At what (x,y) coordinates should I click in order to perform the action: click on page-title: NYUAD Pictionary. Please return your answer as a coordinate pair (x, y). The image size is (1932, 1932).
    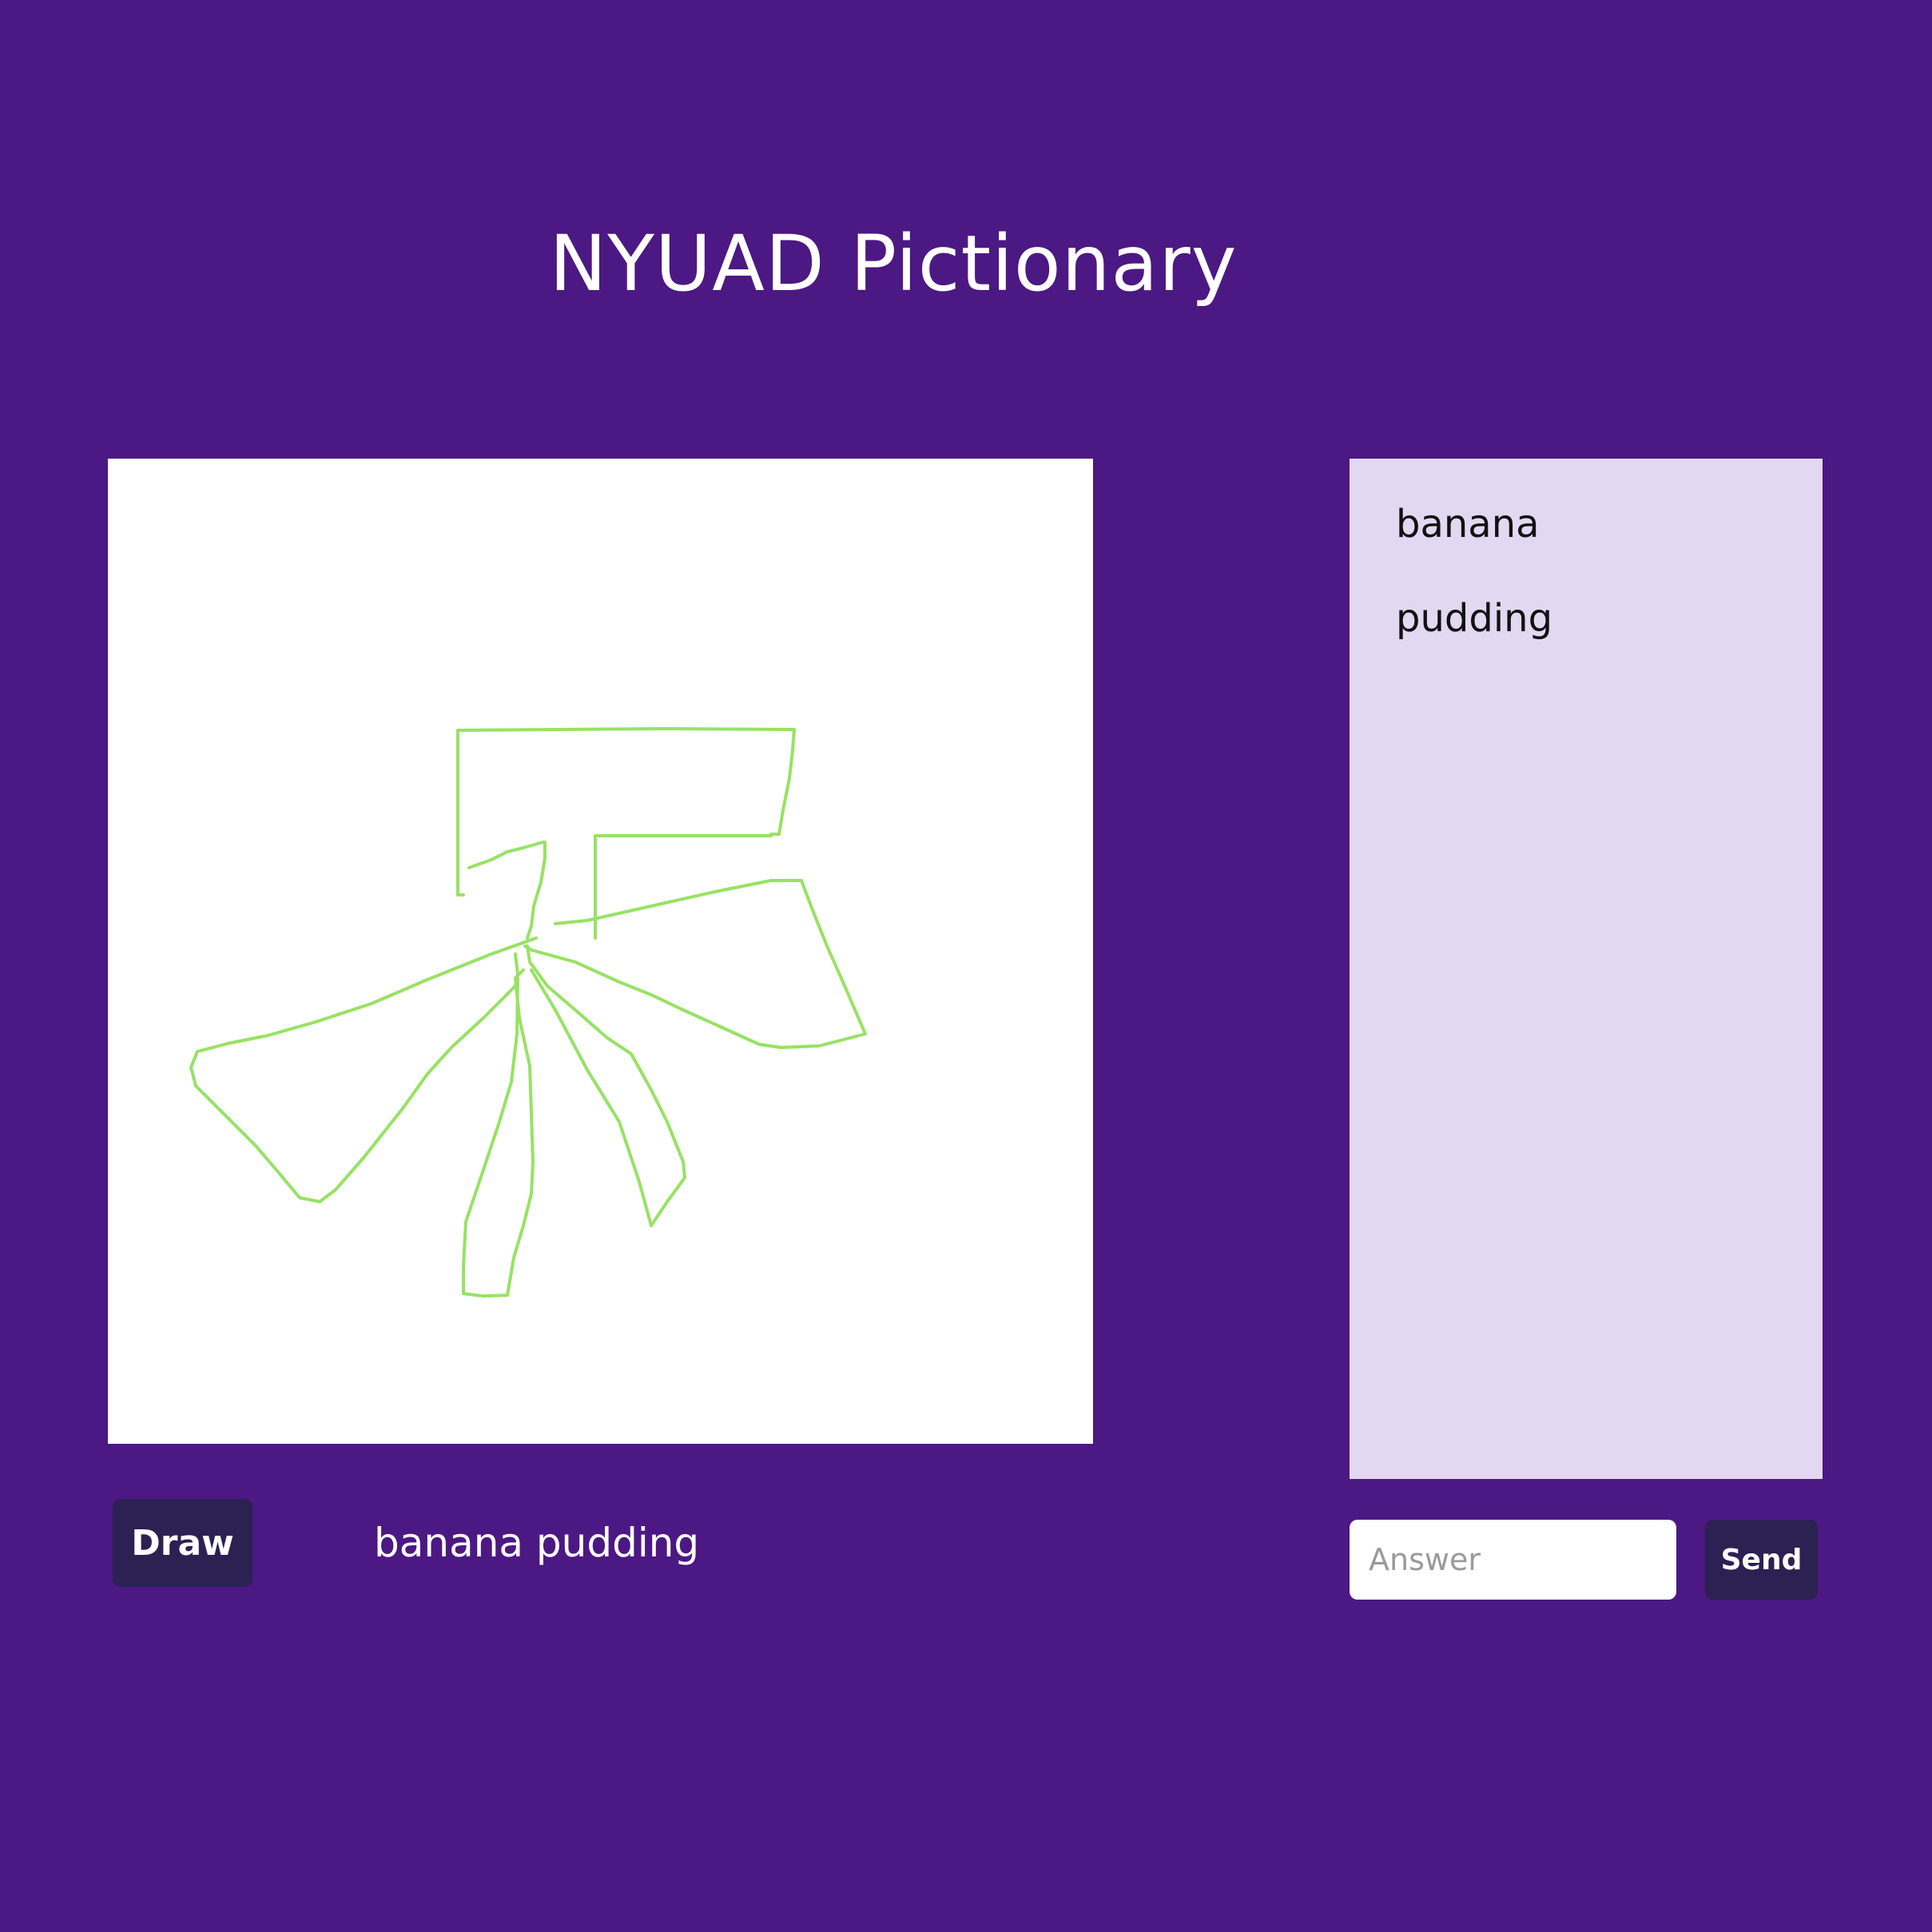
    Looking at the image, I should click on (893, 263).